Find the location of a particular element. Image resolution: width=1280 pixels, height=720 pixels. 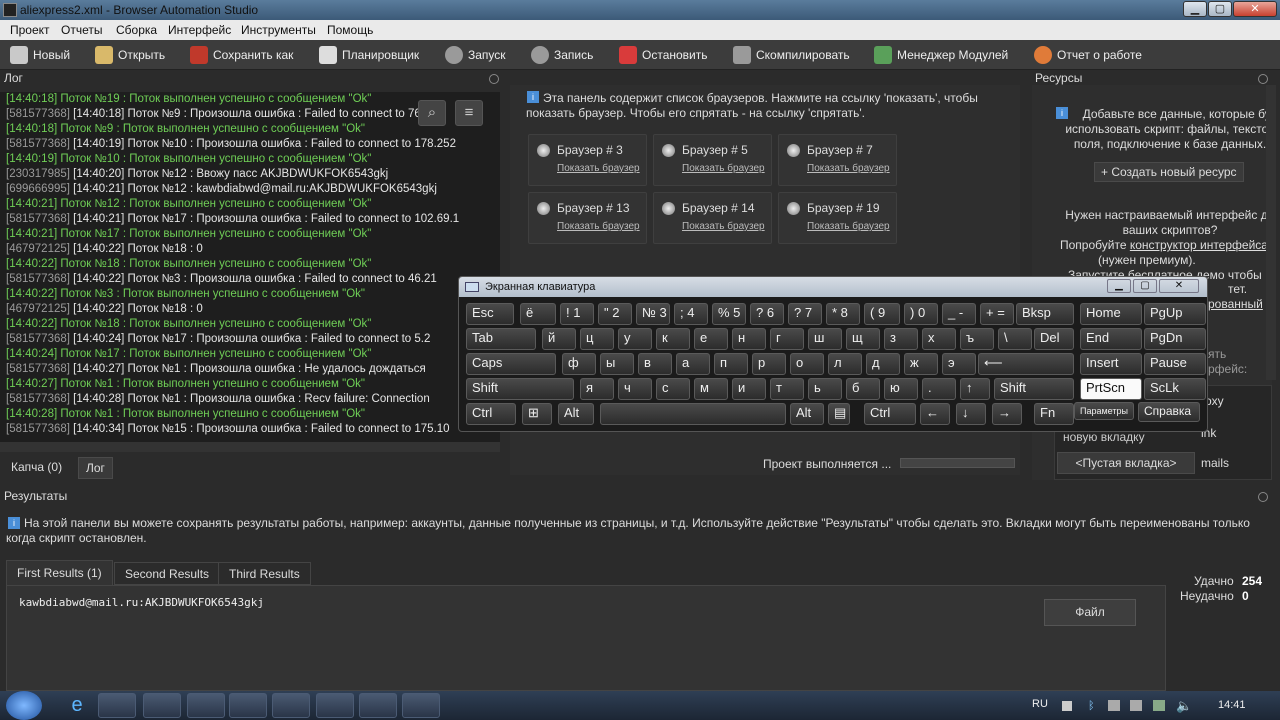

menu-build: Сборка is located at coordinates (136, 30).